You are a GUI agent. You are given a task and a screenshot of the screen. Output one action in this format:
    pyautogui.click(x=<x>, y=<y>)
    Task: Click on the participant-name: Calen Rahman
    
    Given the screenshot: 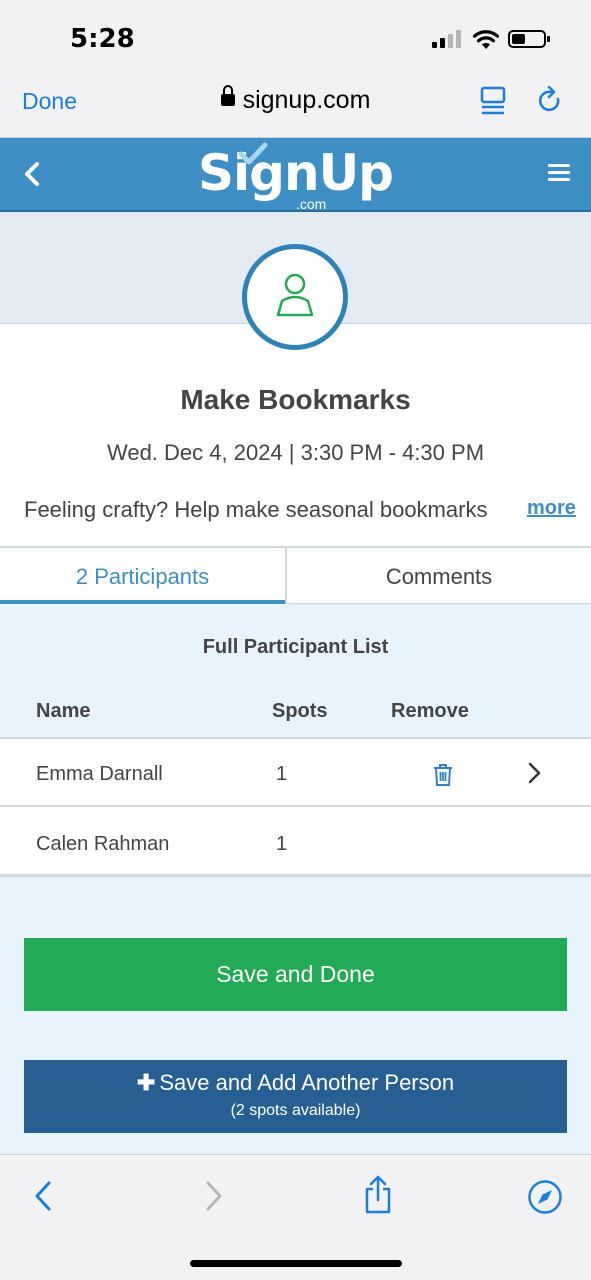 What is the action you would take?
    pyautogui.click(x=103, y=844)
    